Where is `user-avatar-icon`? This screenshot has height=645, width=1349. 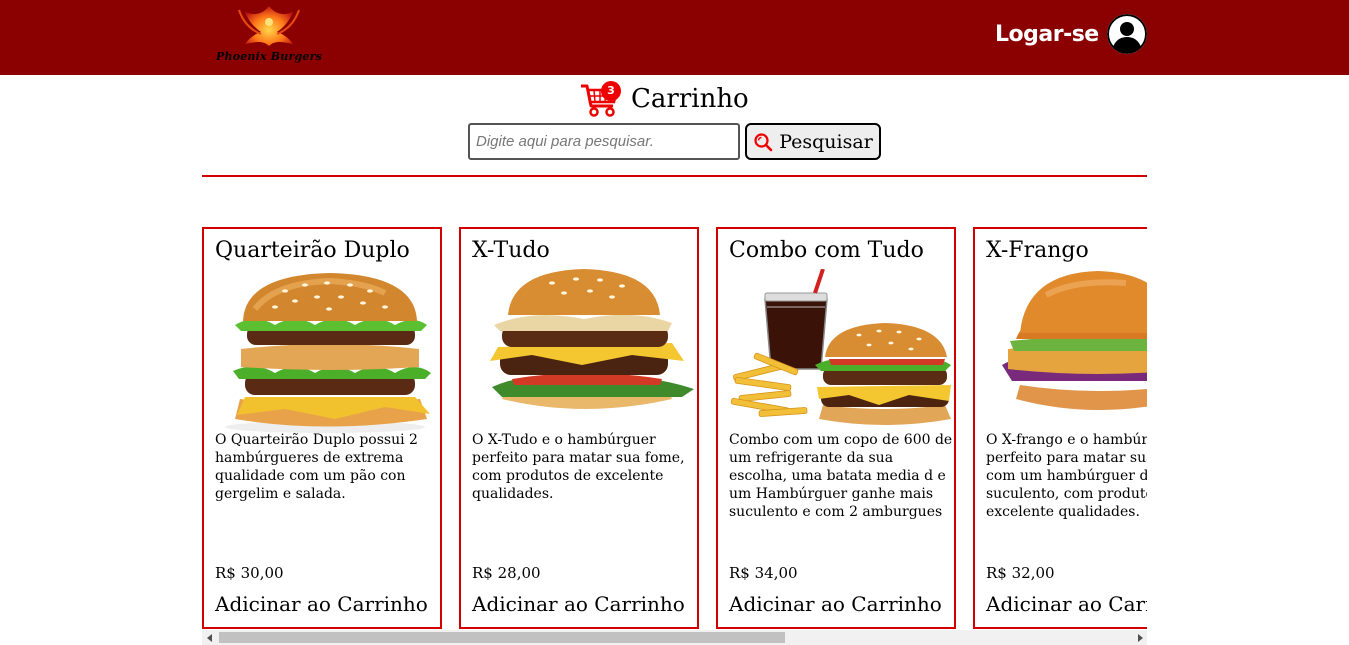 user-avatar-icon is located at coordinates (1126, 34).